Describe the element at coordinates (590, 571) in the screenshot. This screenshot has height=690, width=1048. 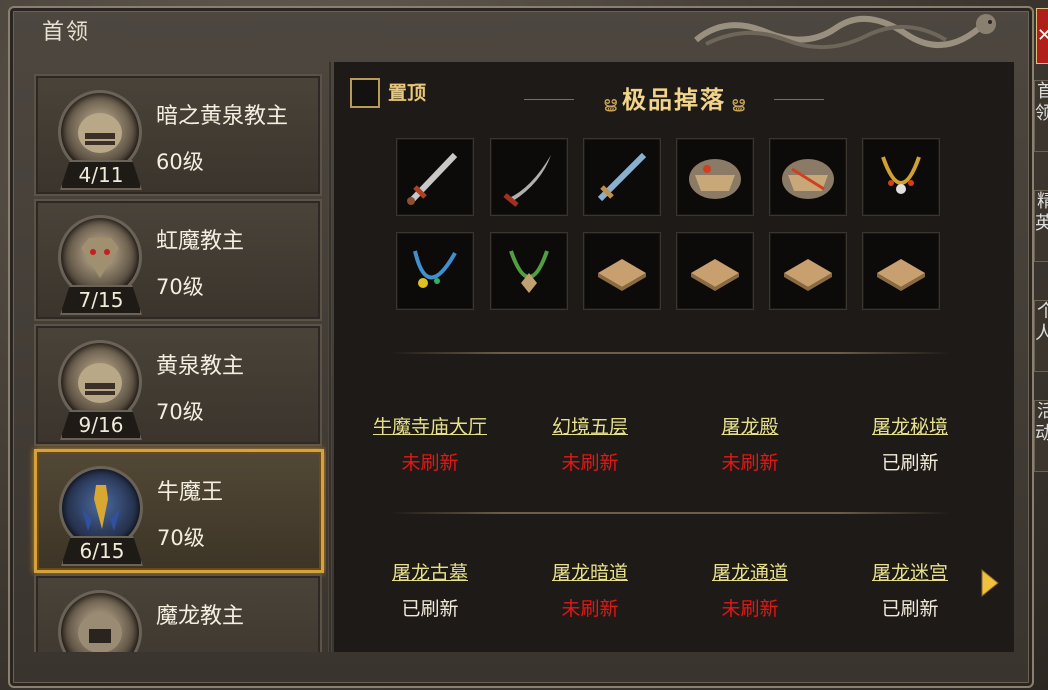
I see `map-link: 屠龙暗道` at that location.